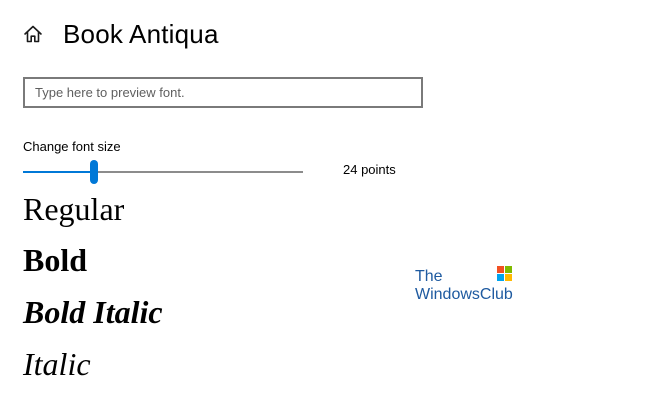  What do you see at coordinates (141, 33) in the screenshot?
I see `page-title: Book Antiqua` at bounding box center [141, 33].